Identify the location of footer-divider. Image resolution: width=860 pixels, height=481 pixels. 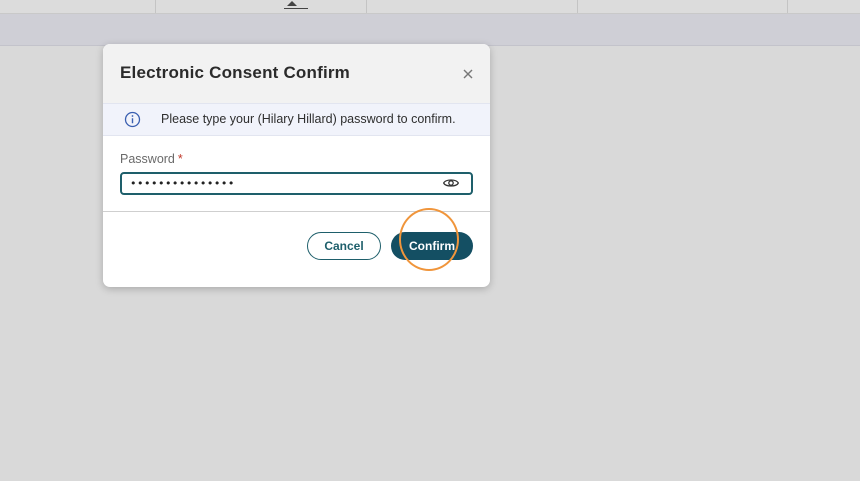
(296, 211).